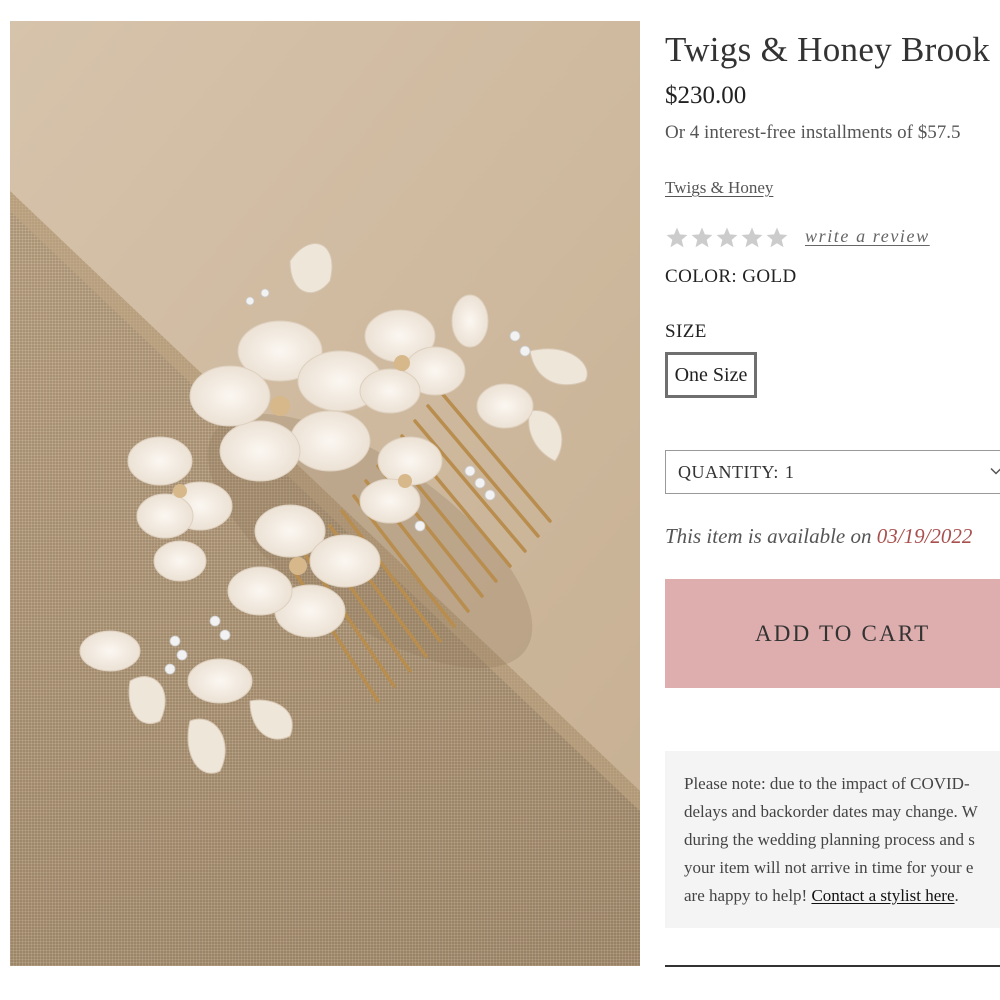 This screenshot has width=1000, height=1000. Describe the element at coordinates (701, 276) in the screenshot. I see `color-label: COLOR:` at that location.